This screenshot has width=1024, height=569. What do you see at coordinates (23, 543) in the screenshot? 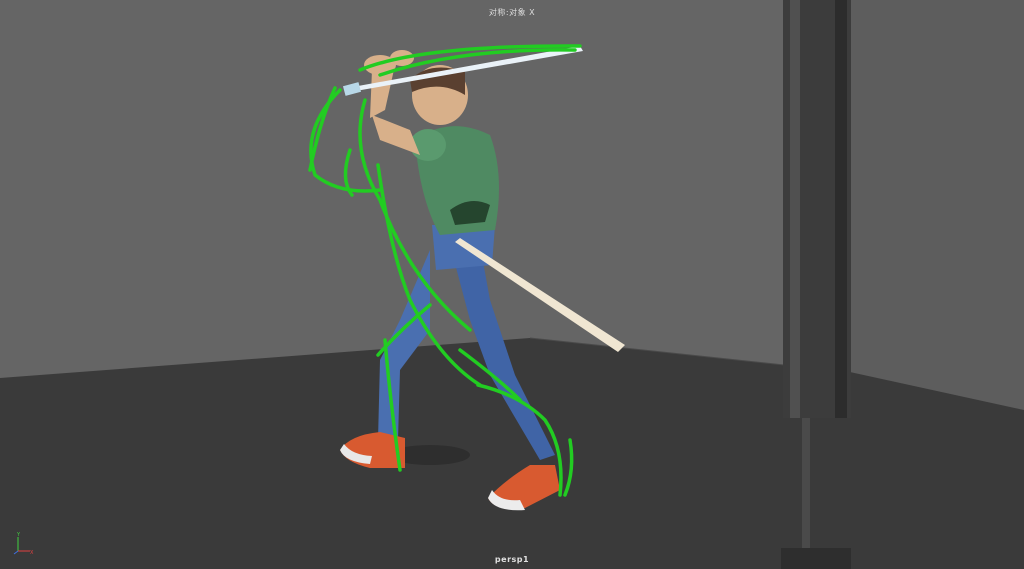
I see `axis-gizmo-icon: Y X` at bounding box center [23, 543].